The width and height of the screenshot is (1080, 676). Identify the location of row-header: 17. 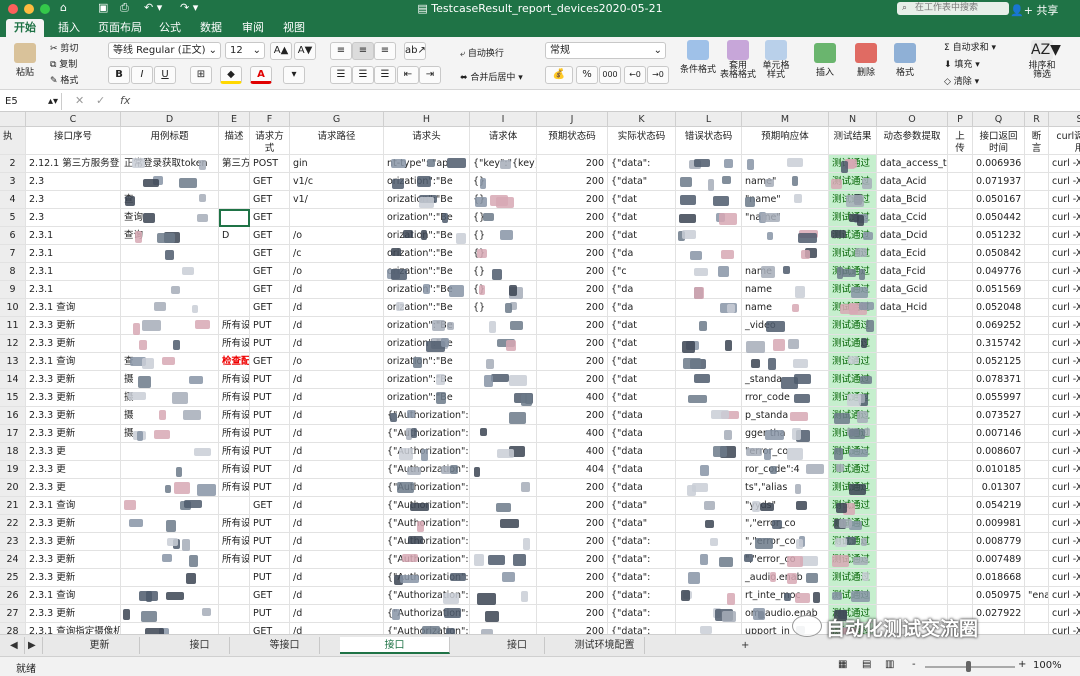
(13, 434).